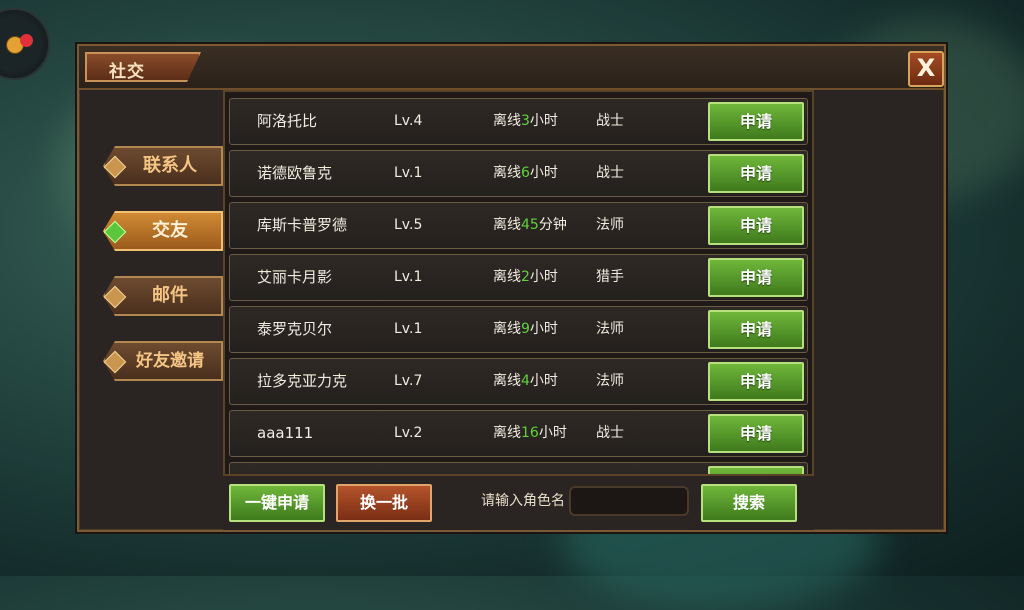  I want to click on offline-value: 45, so click(530, 225).